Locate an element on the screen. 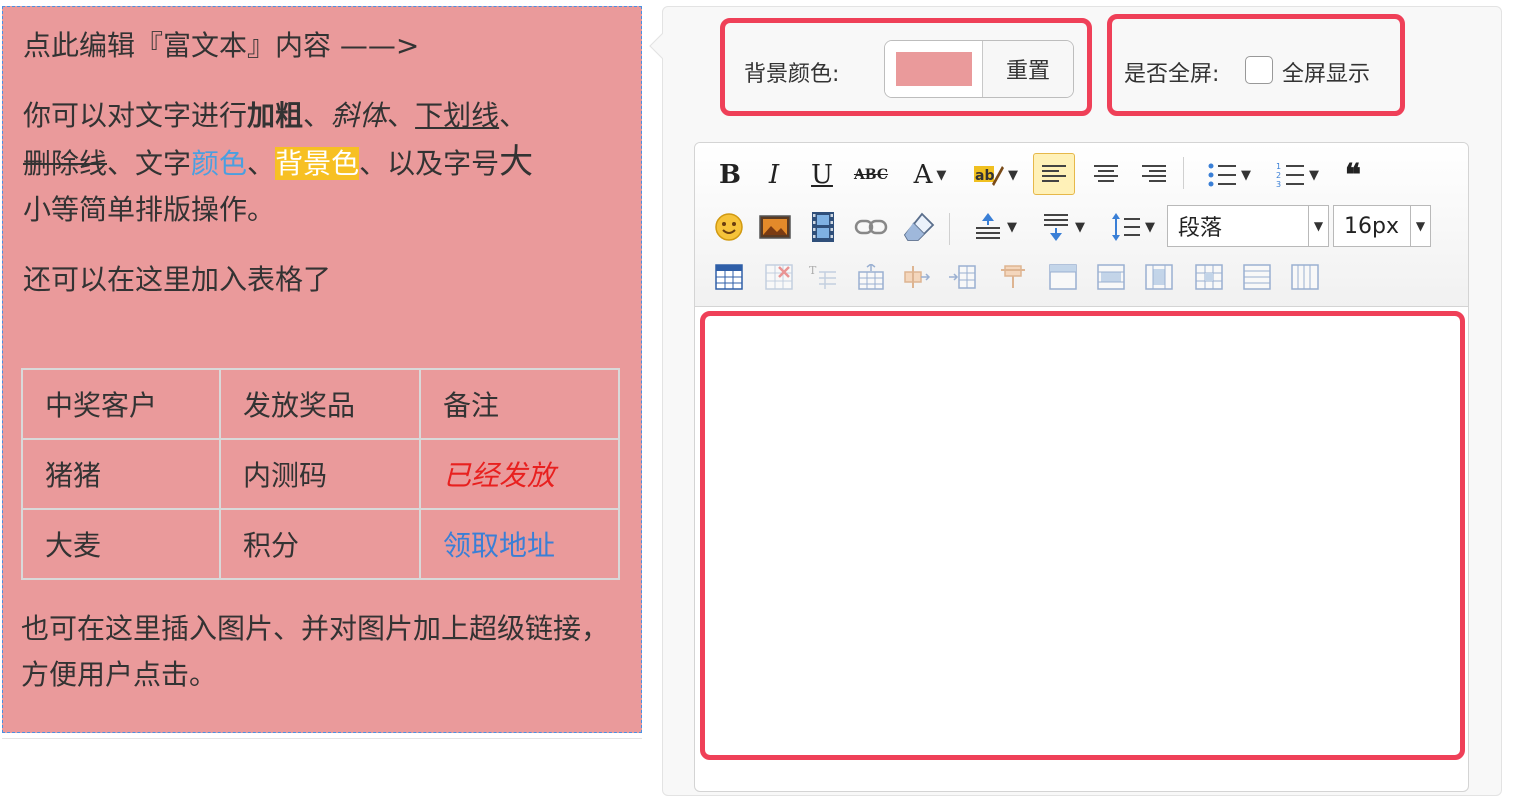 This screenshot has width=1518, height=796. panel-pointer-arrow is located at coordinates (662, 46).